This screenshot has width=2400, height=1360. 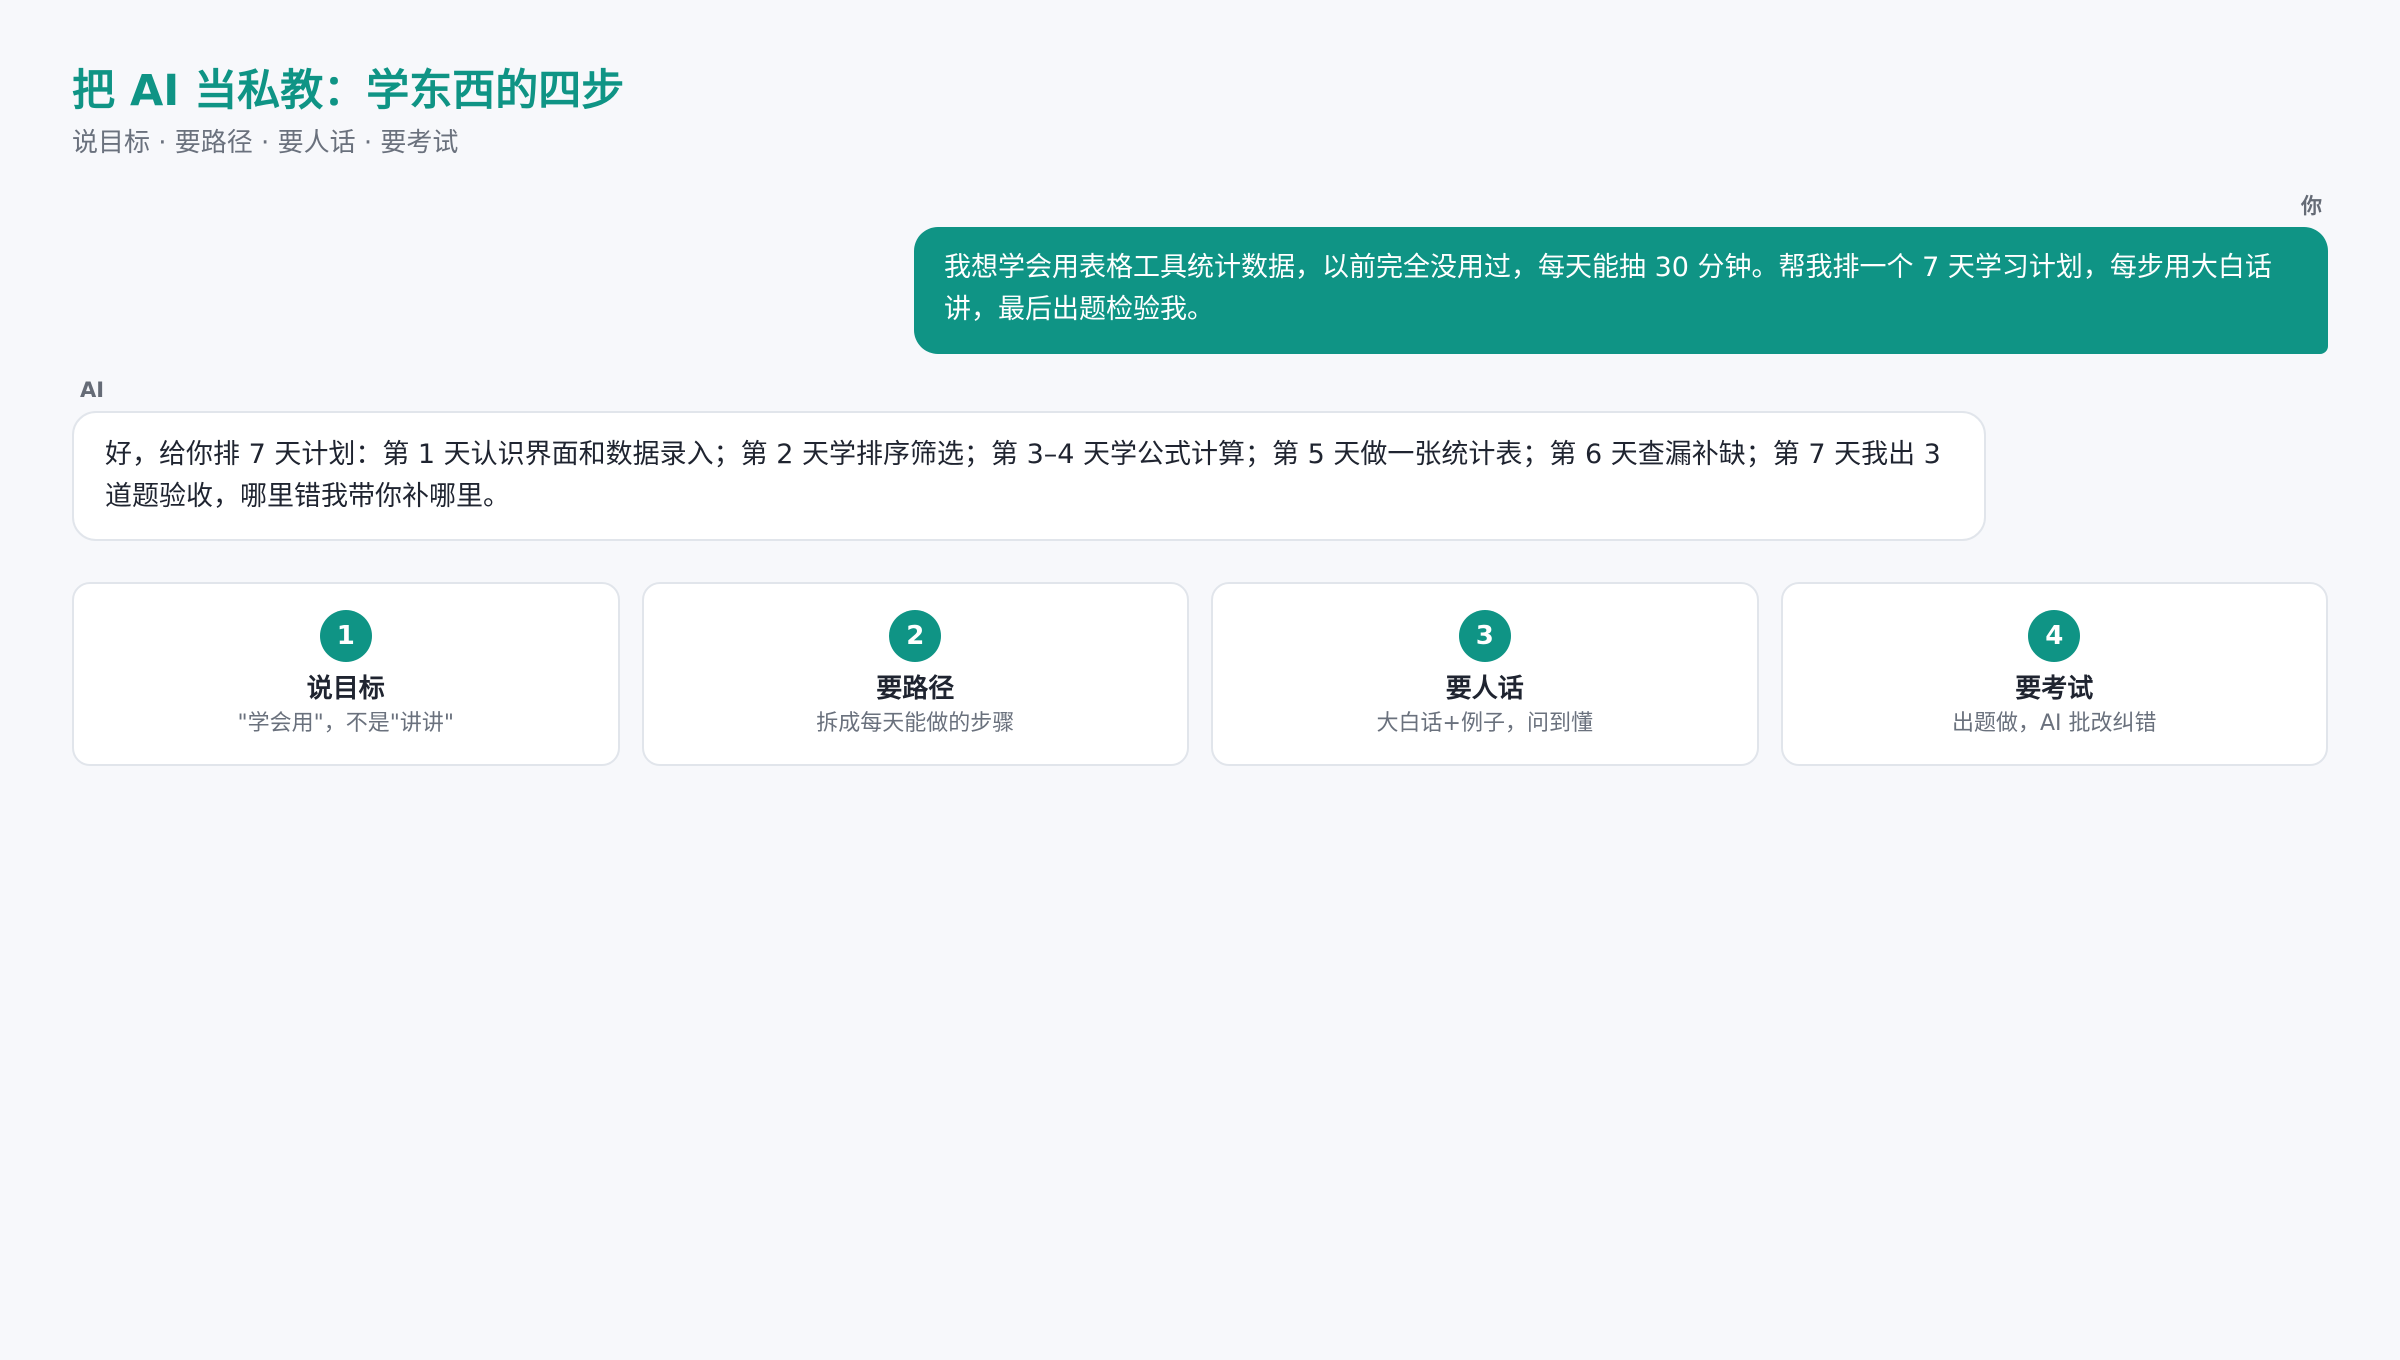 What do you see at coordinates (1484, 636) in the screenshot?
I see `step-number-badge: 3` at bounding box center [1484, 636].